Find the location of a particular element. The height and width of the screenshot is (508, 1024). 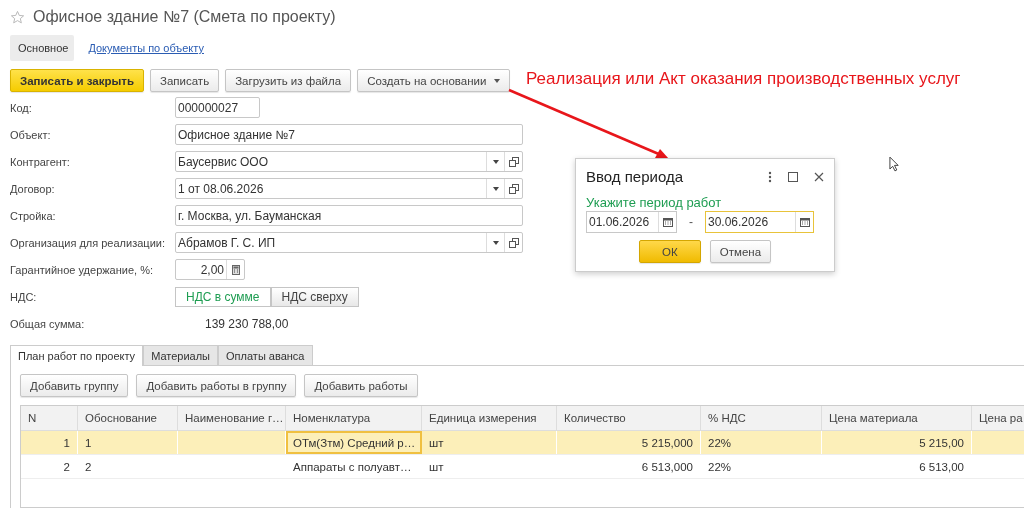

table-row: 1 1 ОТм(Зтм) Средний р… шт 5 215,000 22% 5 215,00 is located at coordinates (522, 443).